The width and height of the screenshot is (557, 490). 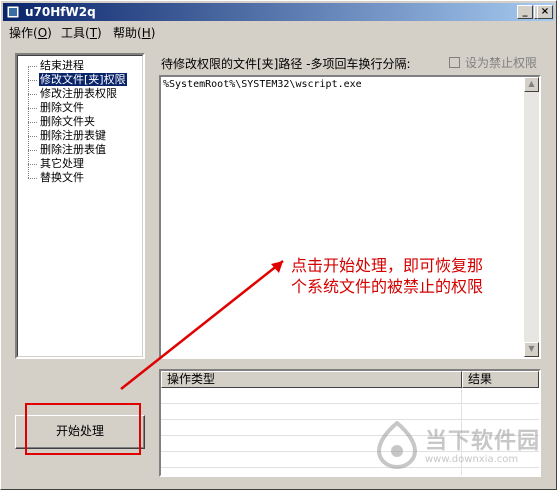 I want to click on scroll-up-button: ▲, so click(x=531, y=84).